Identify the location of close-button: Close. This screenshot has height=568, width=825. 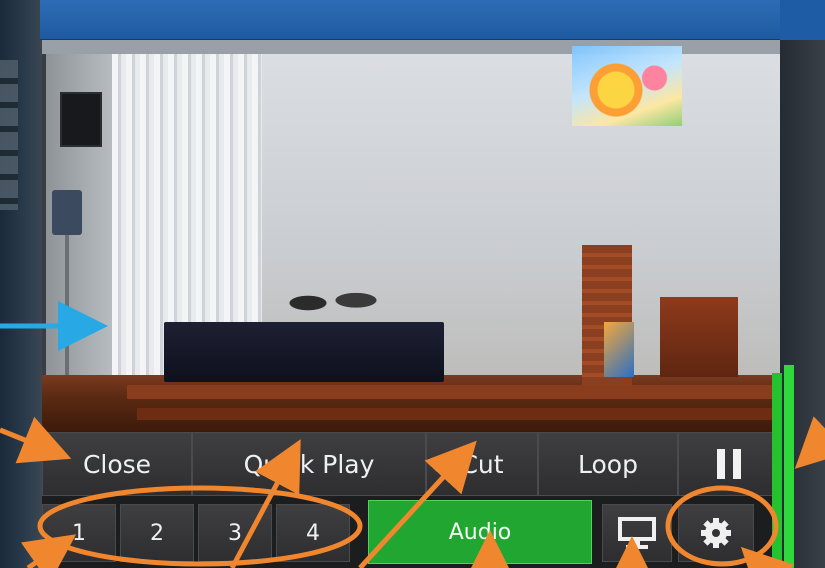
(117, 464).